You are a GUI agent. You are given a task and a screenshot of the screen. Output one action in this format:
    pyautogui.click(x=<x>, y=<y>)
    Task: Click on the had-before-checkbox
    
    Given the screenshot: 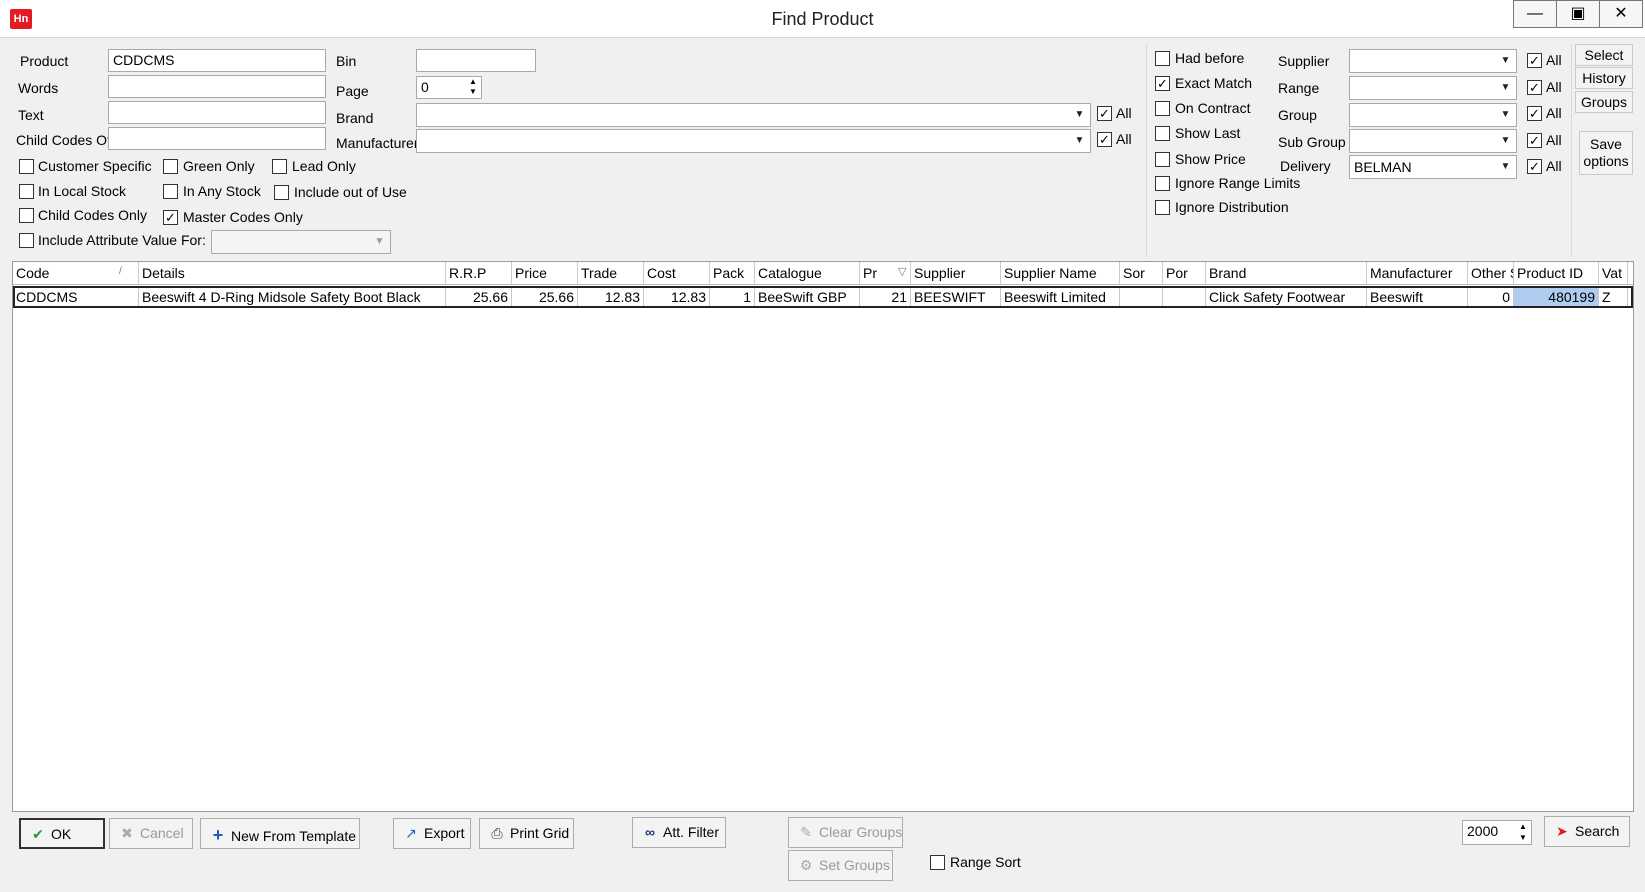 What is the action you would take?
    pyautogui.click(x=1162, y=58)
    